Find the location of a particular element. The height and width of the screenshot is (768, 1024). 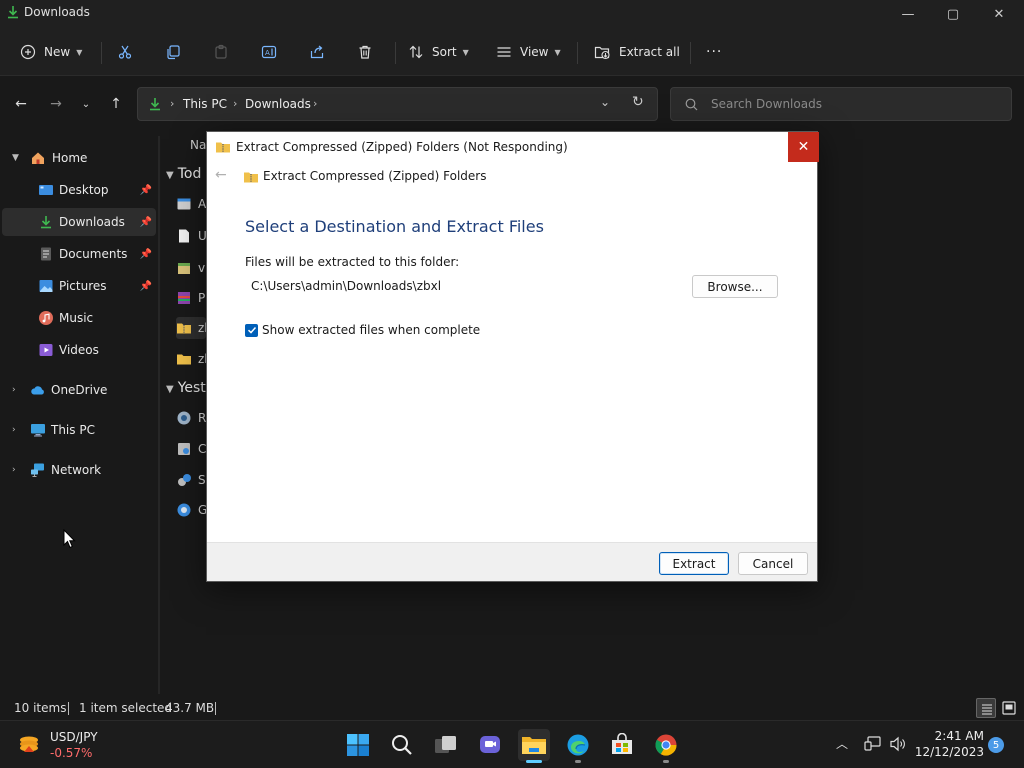

cut-button is located at coordinates (125, 52).